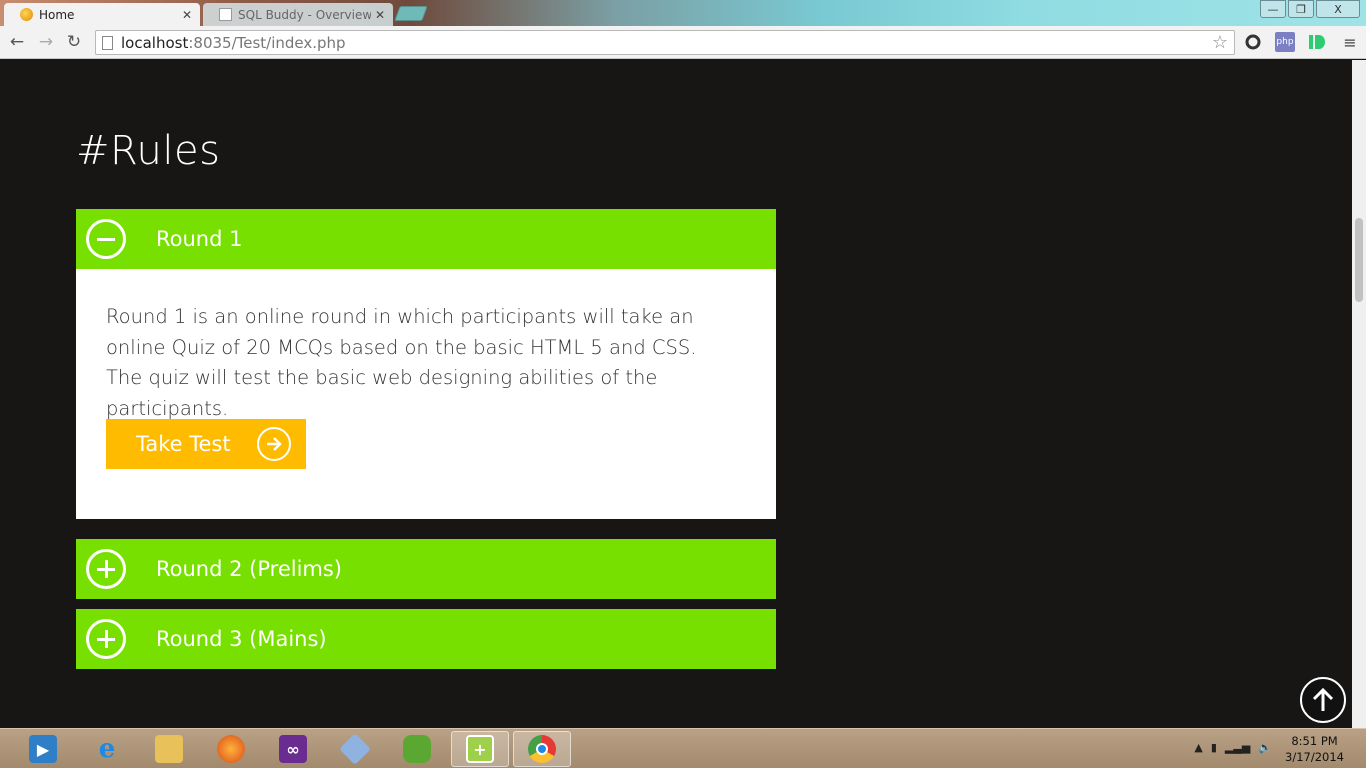 Image resolution: width=1366 pixels, height=768 pixels. What do you see at coordinates (411, 13) in the screenshot?
I see `new-tab-button` at bounding box center [411, 13].